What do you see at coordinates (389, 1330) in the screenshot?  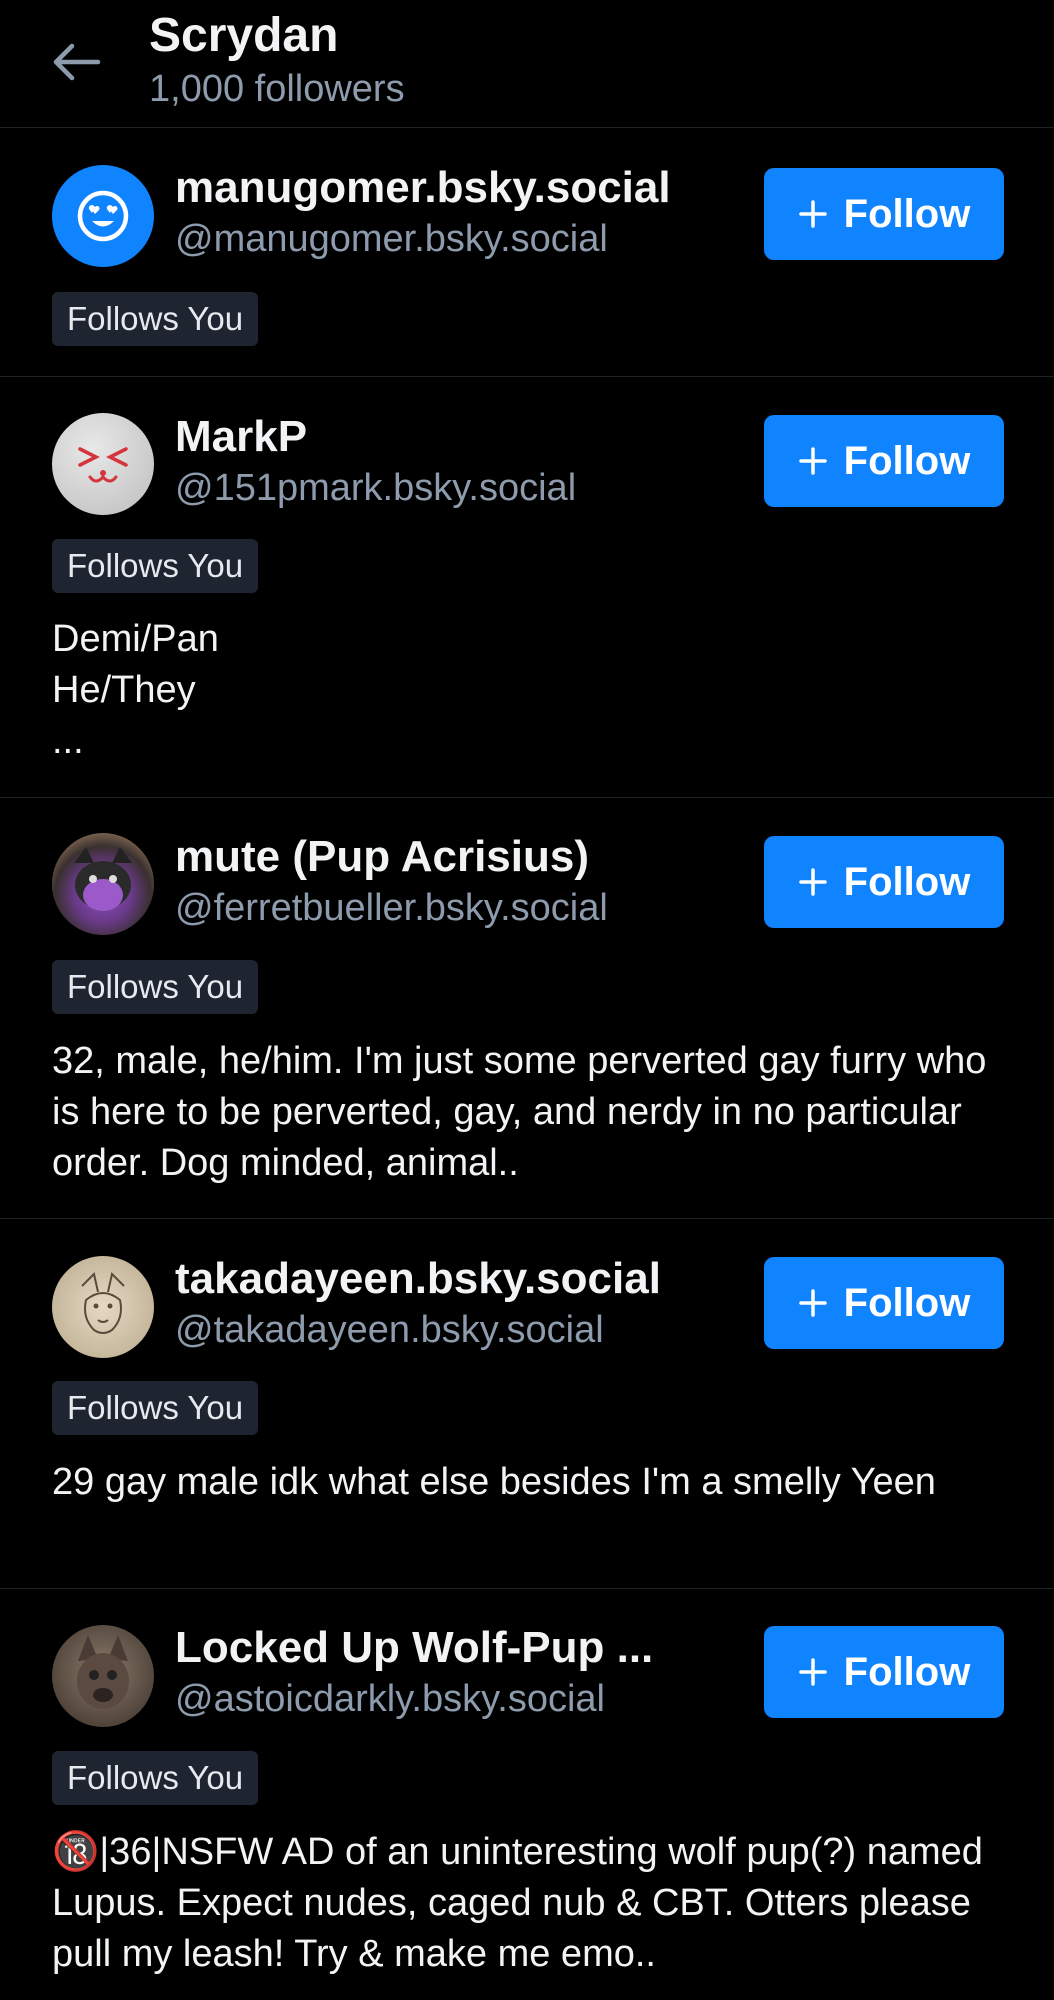 I see `user-handle: @takadayeen.bsky.social` at bounding box center [389, 1330].